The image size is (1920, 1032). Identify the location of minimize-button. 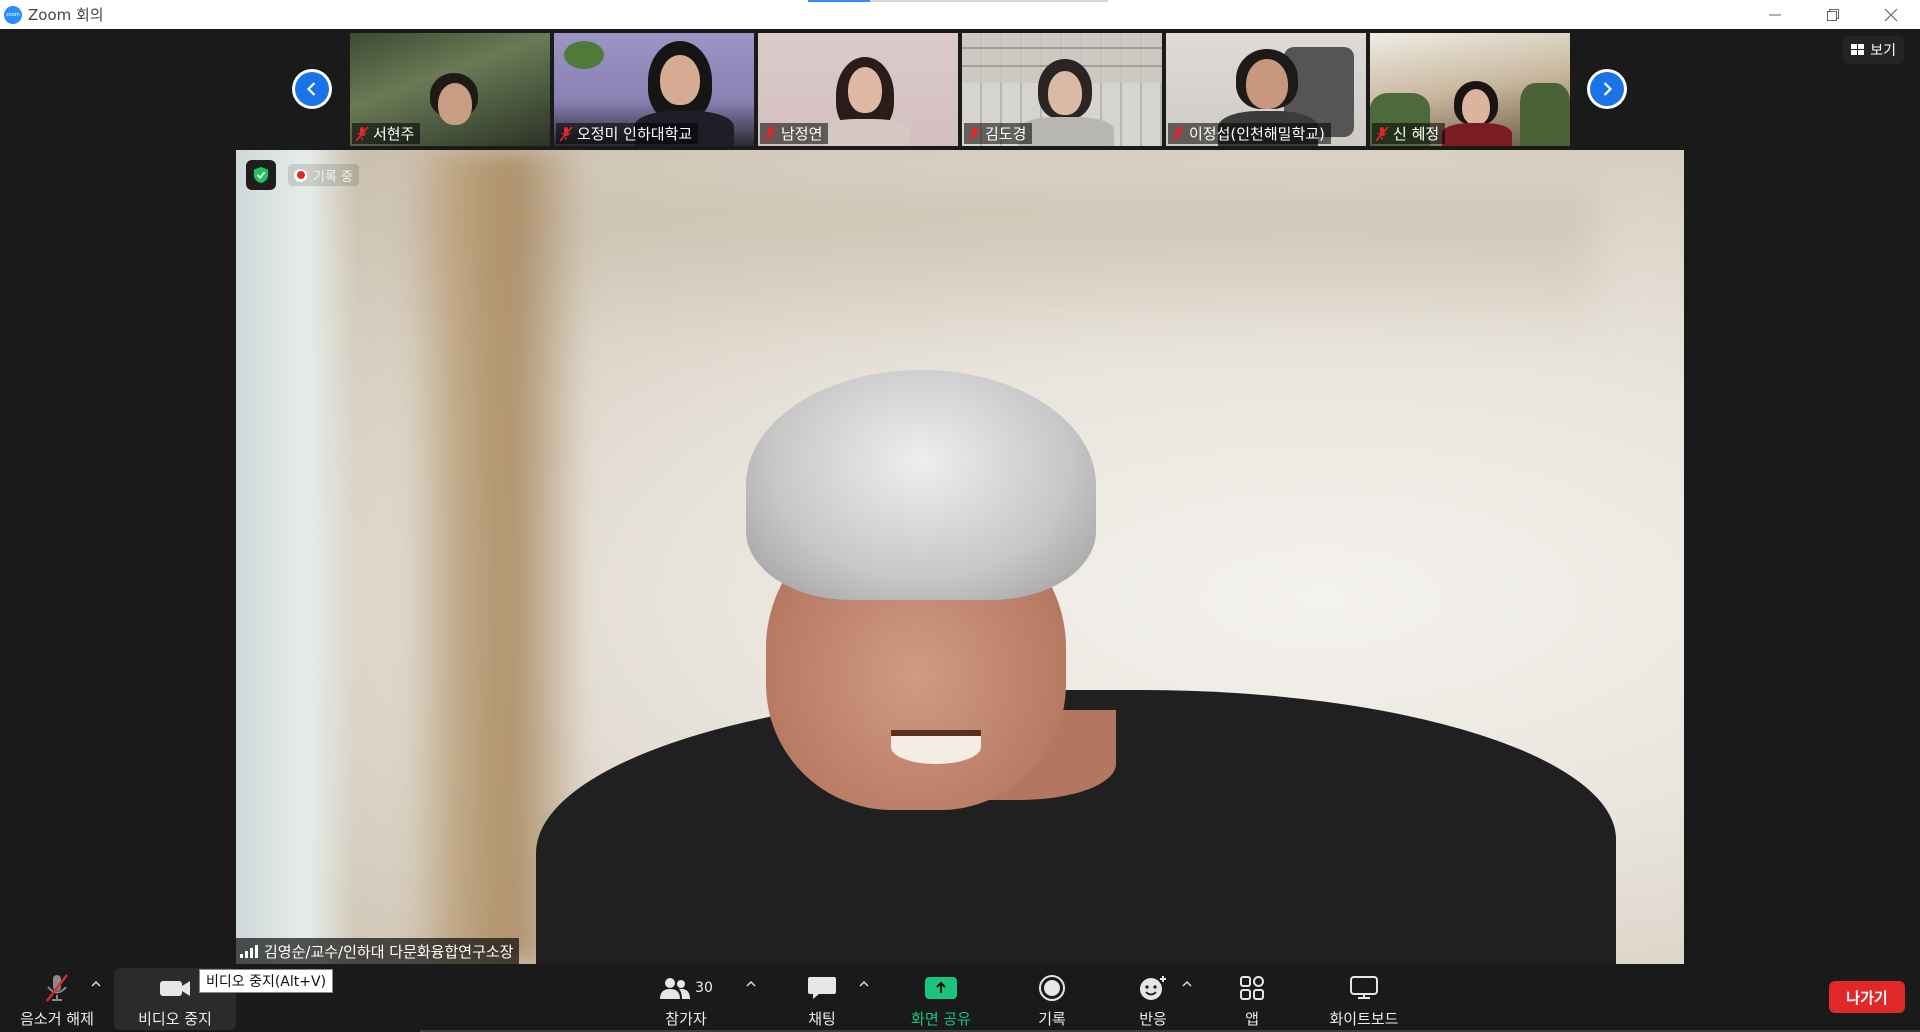
(1775, 14).